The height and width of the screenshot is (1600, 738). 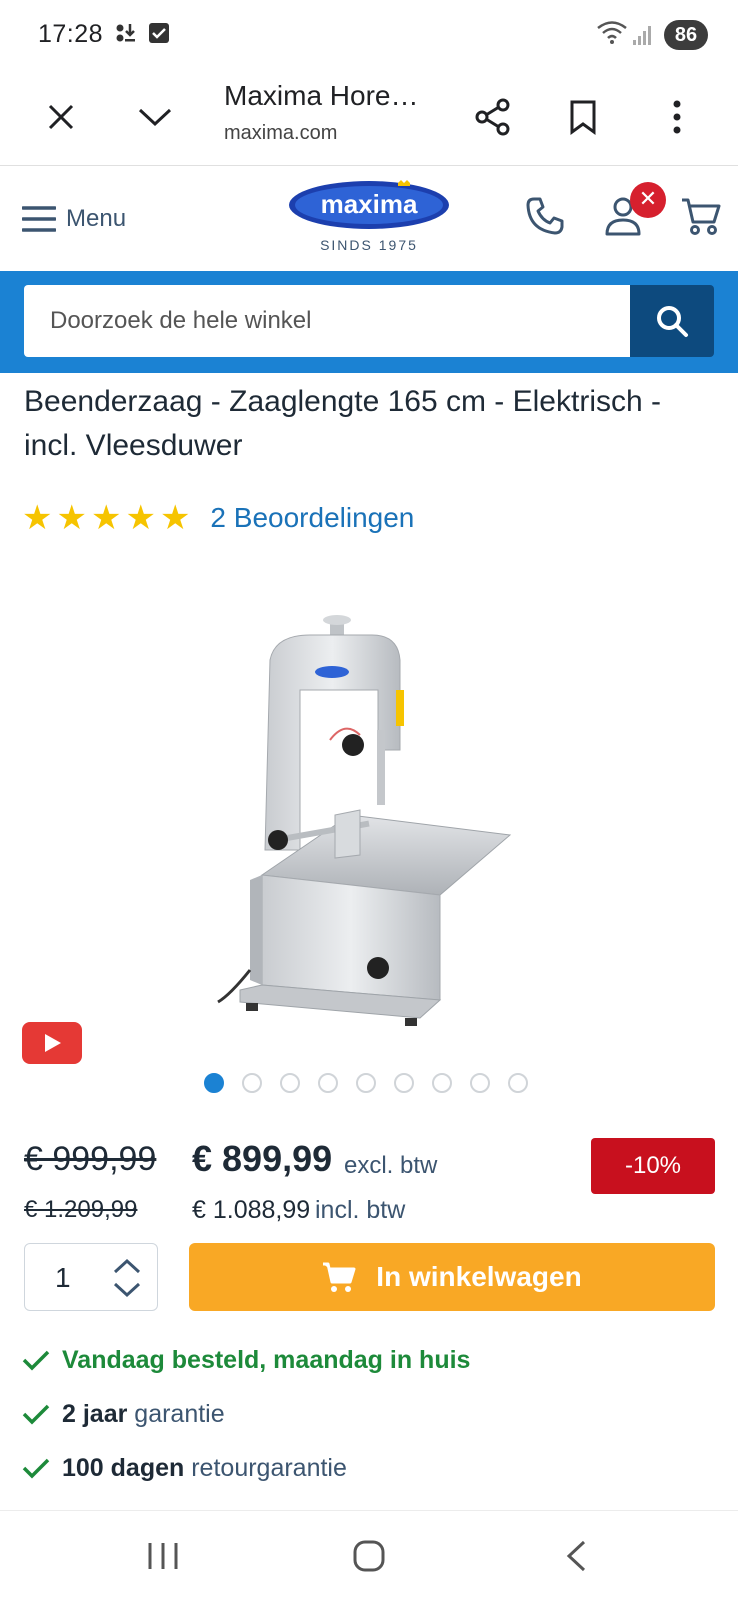 I want to click on incl-vat-label: incl. btw, so click(x=360, y=1210).